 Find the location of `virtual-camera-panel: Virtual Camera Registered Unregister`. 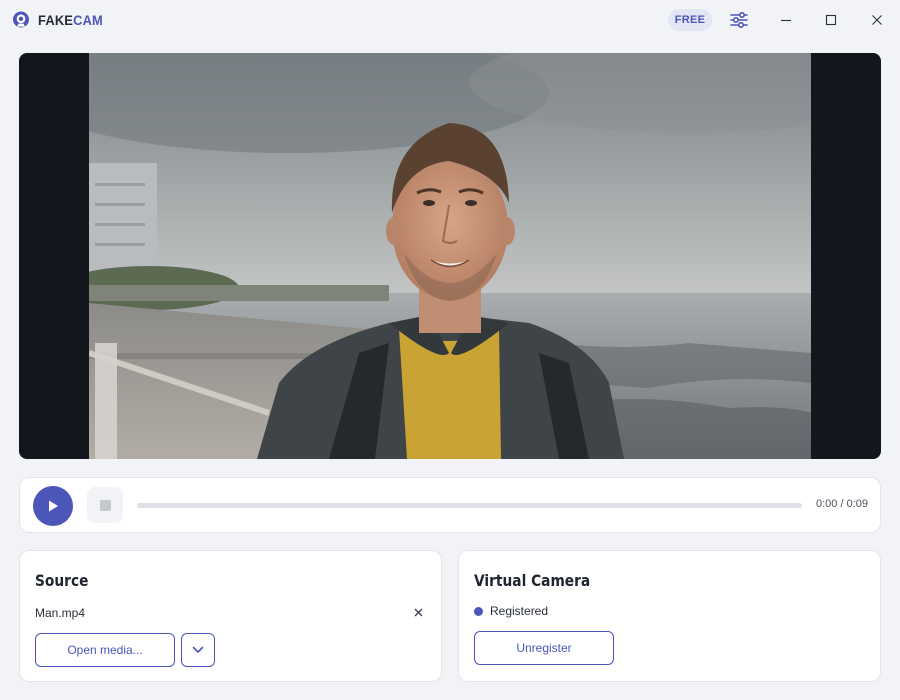

virtual-camera-panel: Virtual Camera Registered Unregister is located at coordinates (669, 616).